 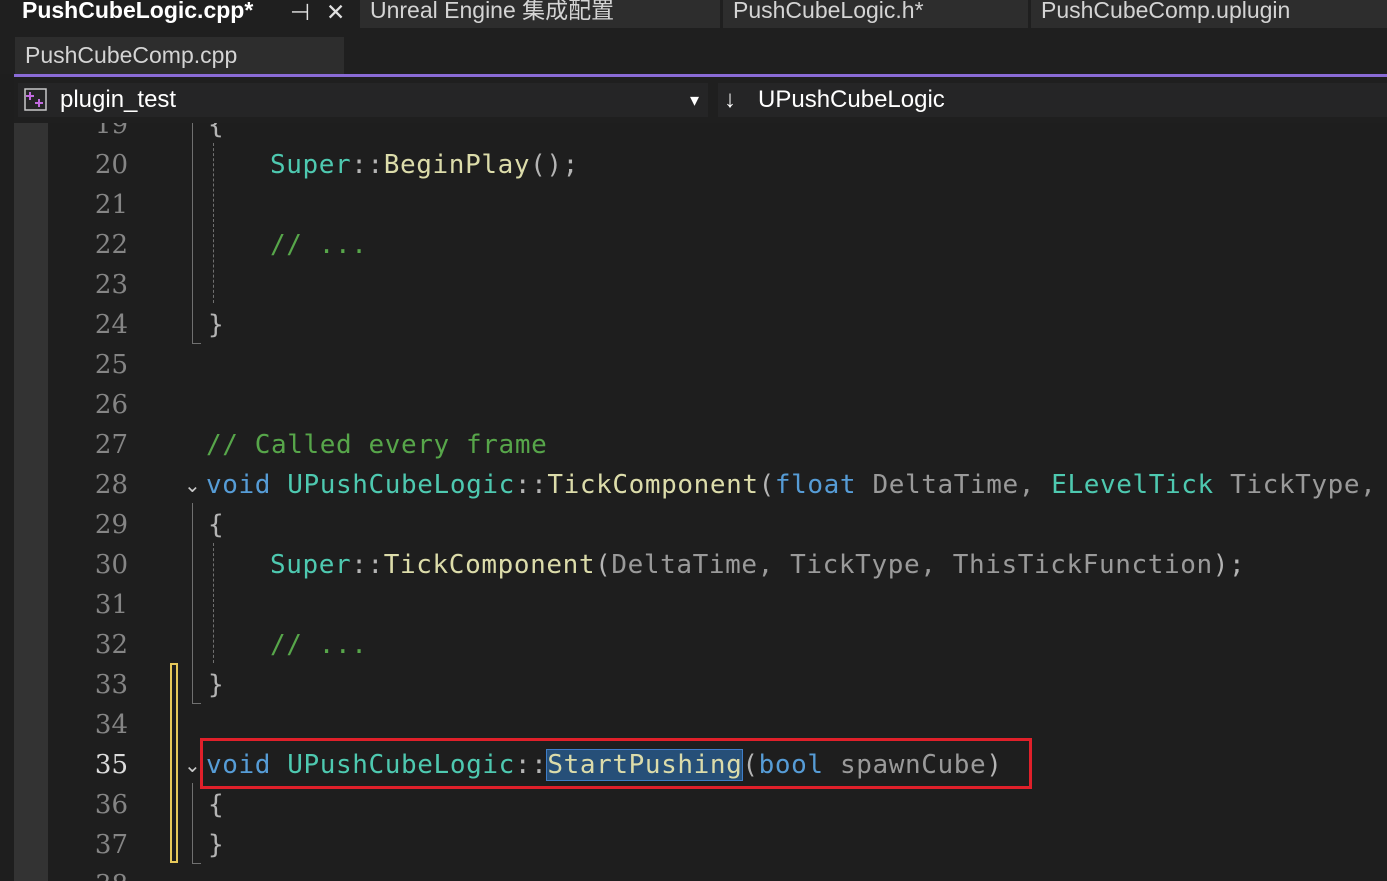 I want to click on tab-label: Unreal Engine 集成配置, so click(x=492, y=11).